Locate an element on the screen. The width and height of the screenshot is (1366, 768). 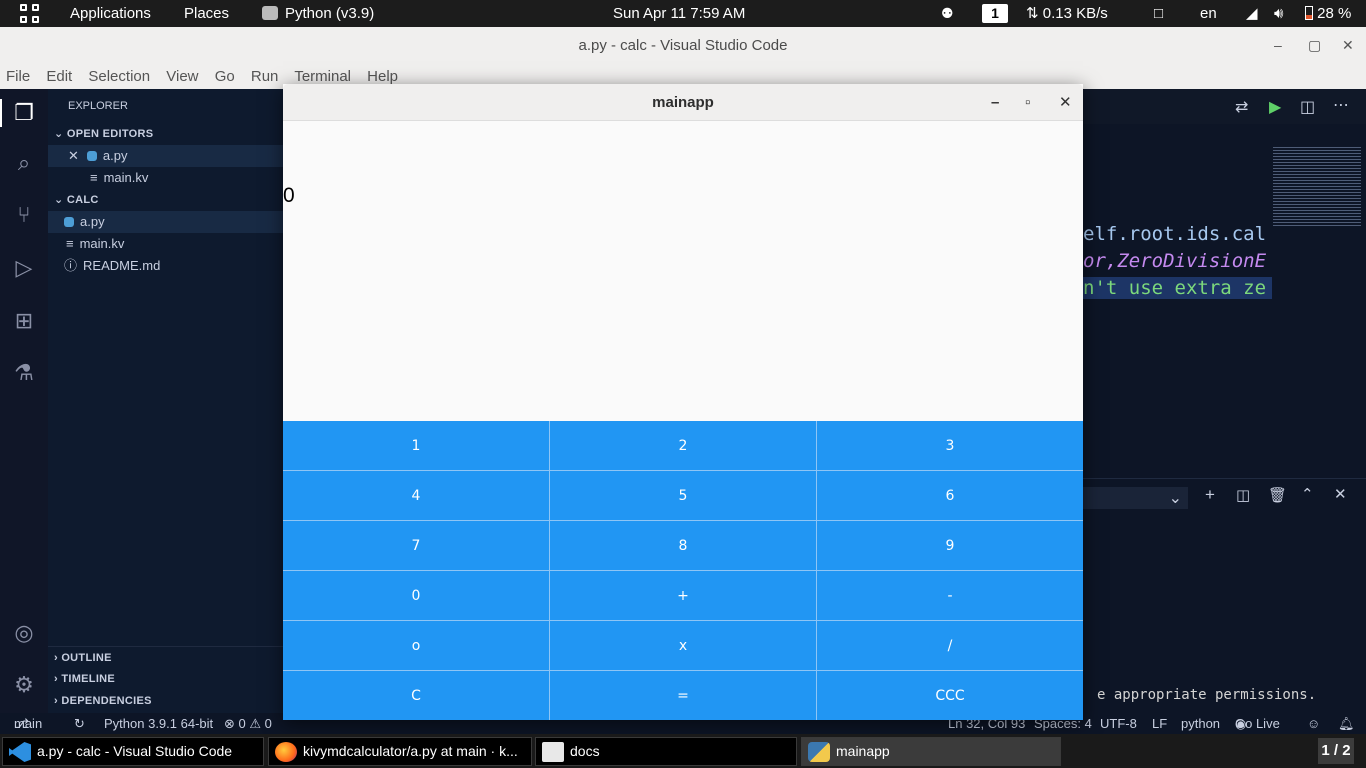
workspace-indicator: 1 is located at coordinates (995, 13).